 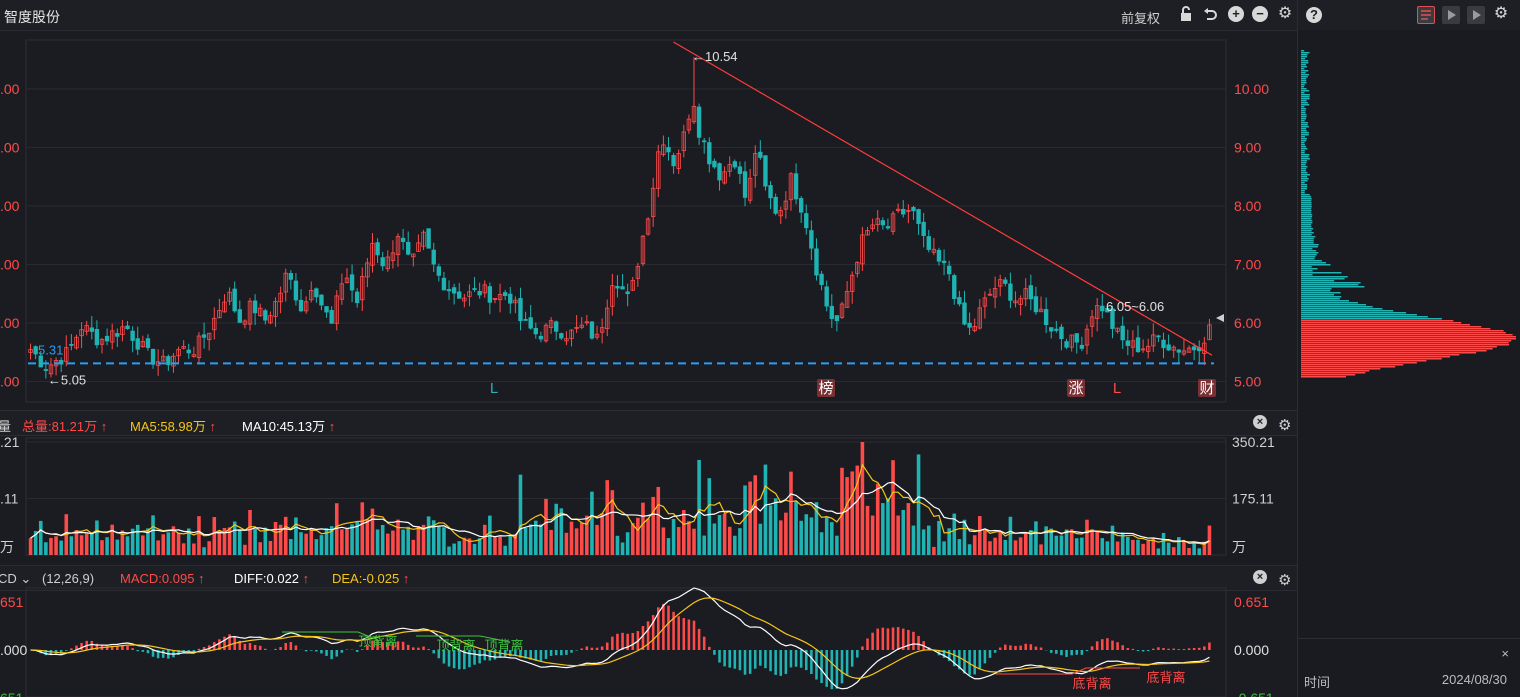 I want to click on volume-settings-gear-icon: ⚙, so click(x=1284, y=425).